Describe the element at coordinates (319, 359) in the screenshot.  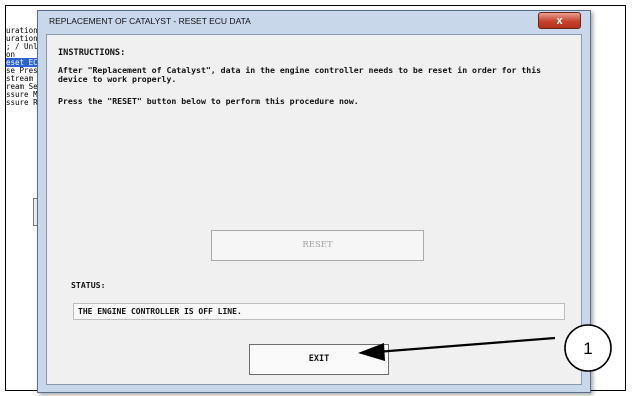
I see `exit-button: EXIT` at that location.